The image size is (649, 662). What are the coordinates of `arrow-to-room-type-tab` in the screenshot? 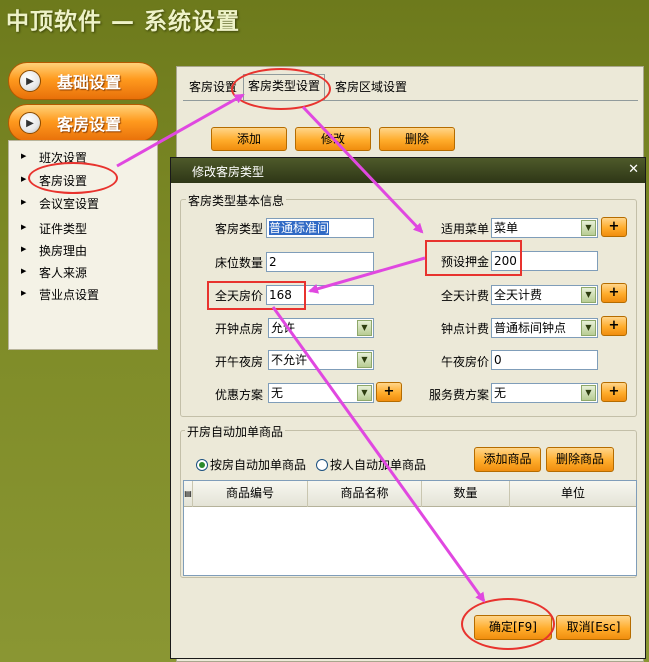 It's located at (180, 130).